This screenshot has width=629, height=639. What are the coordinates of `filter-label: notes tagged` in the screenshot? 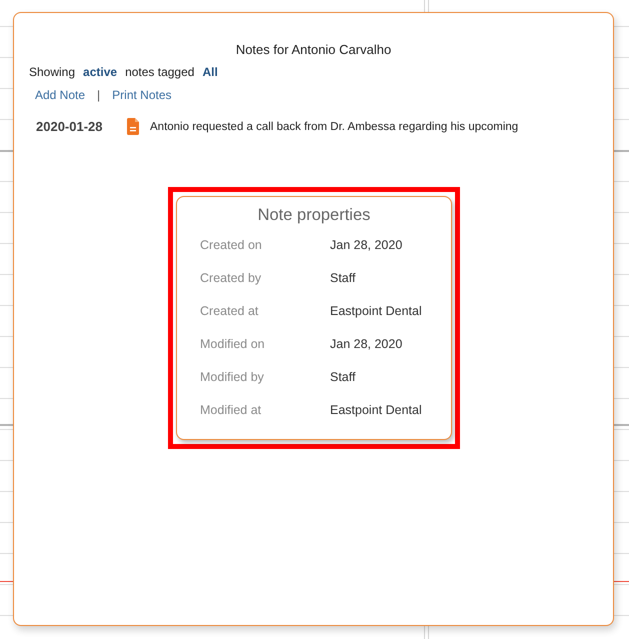 It's located at (159, 72).